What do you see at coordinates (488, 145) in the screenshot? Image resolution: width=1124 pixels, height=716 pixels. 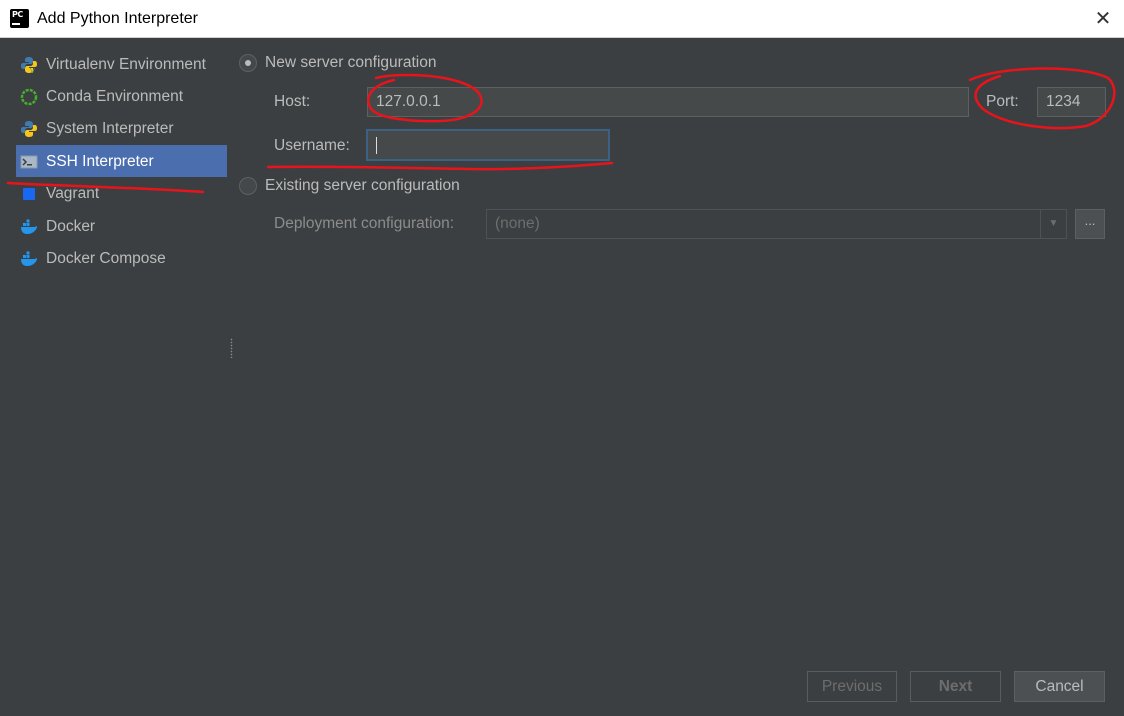 I see `username-input` at bounding box center [488, 145].